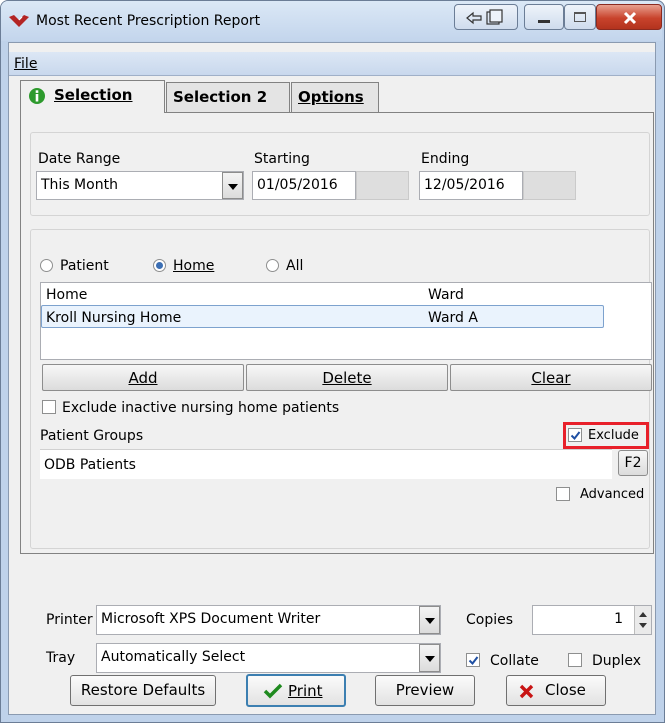 The image size is (665, 723). I want to click on f2-lookup-button: F2, so click(633, 463).